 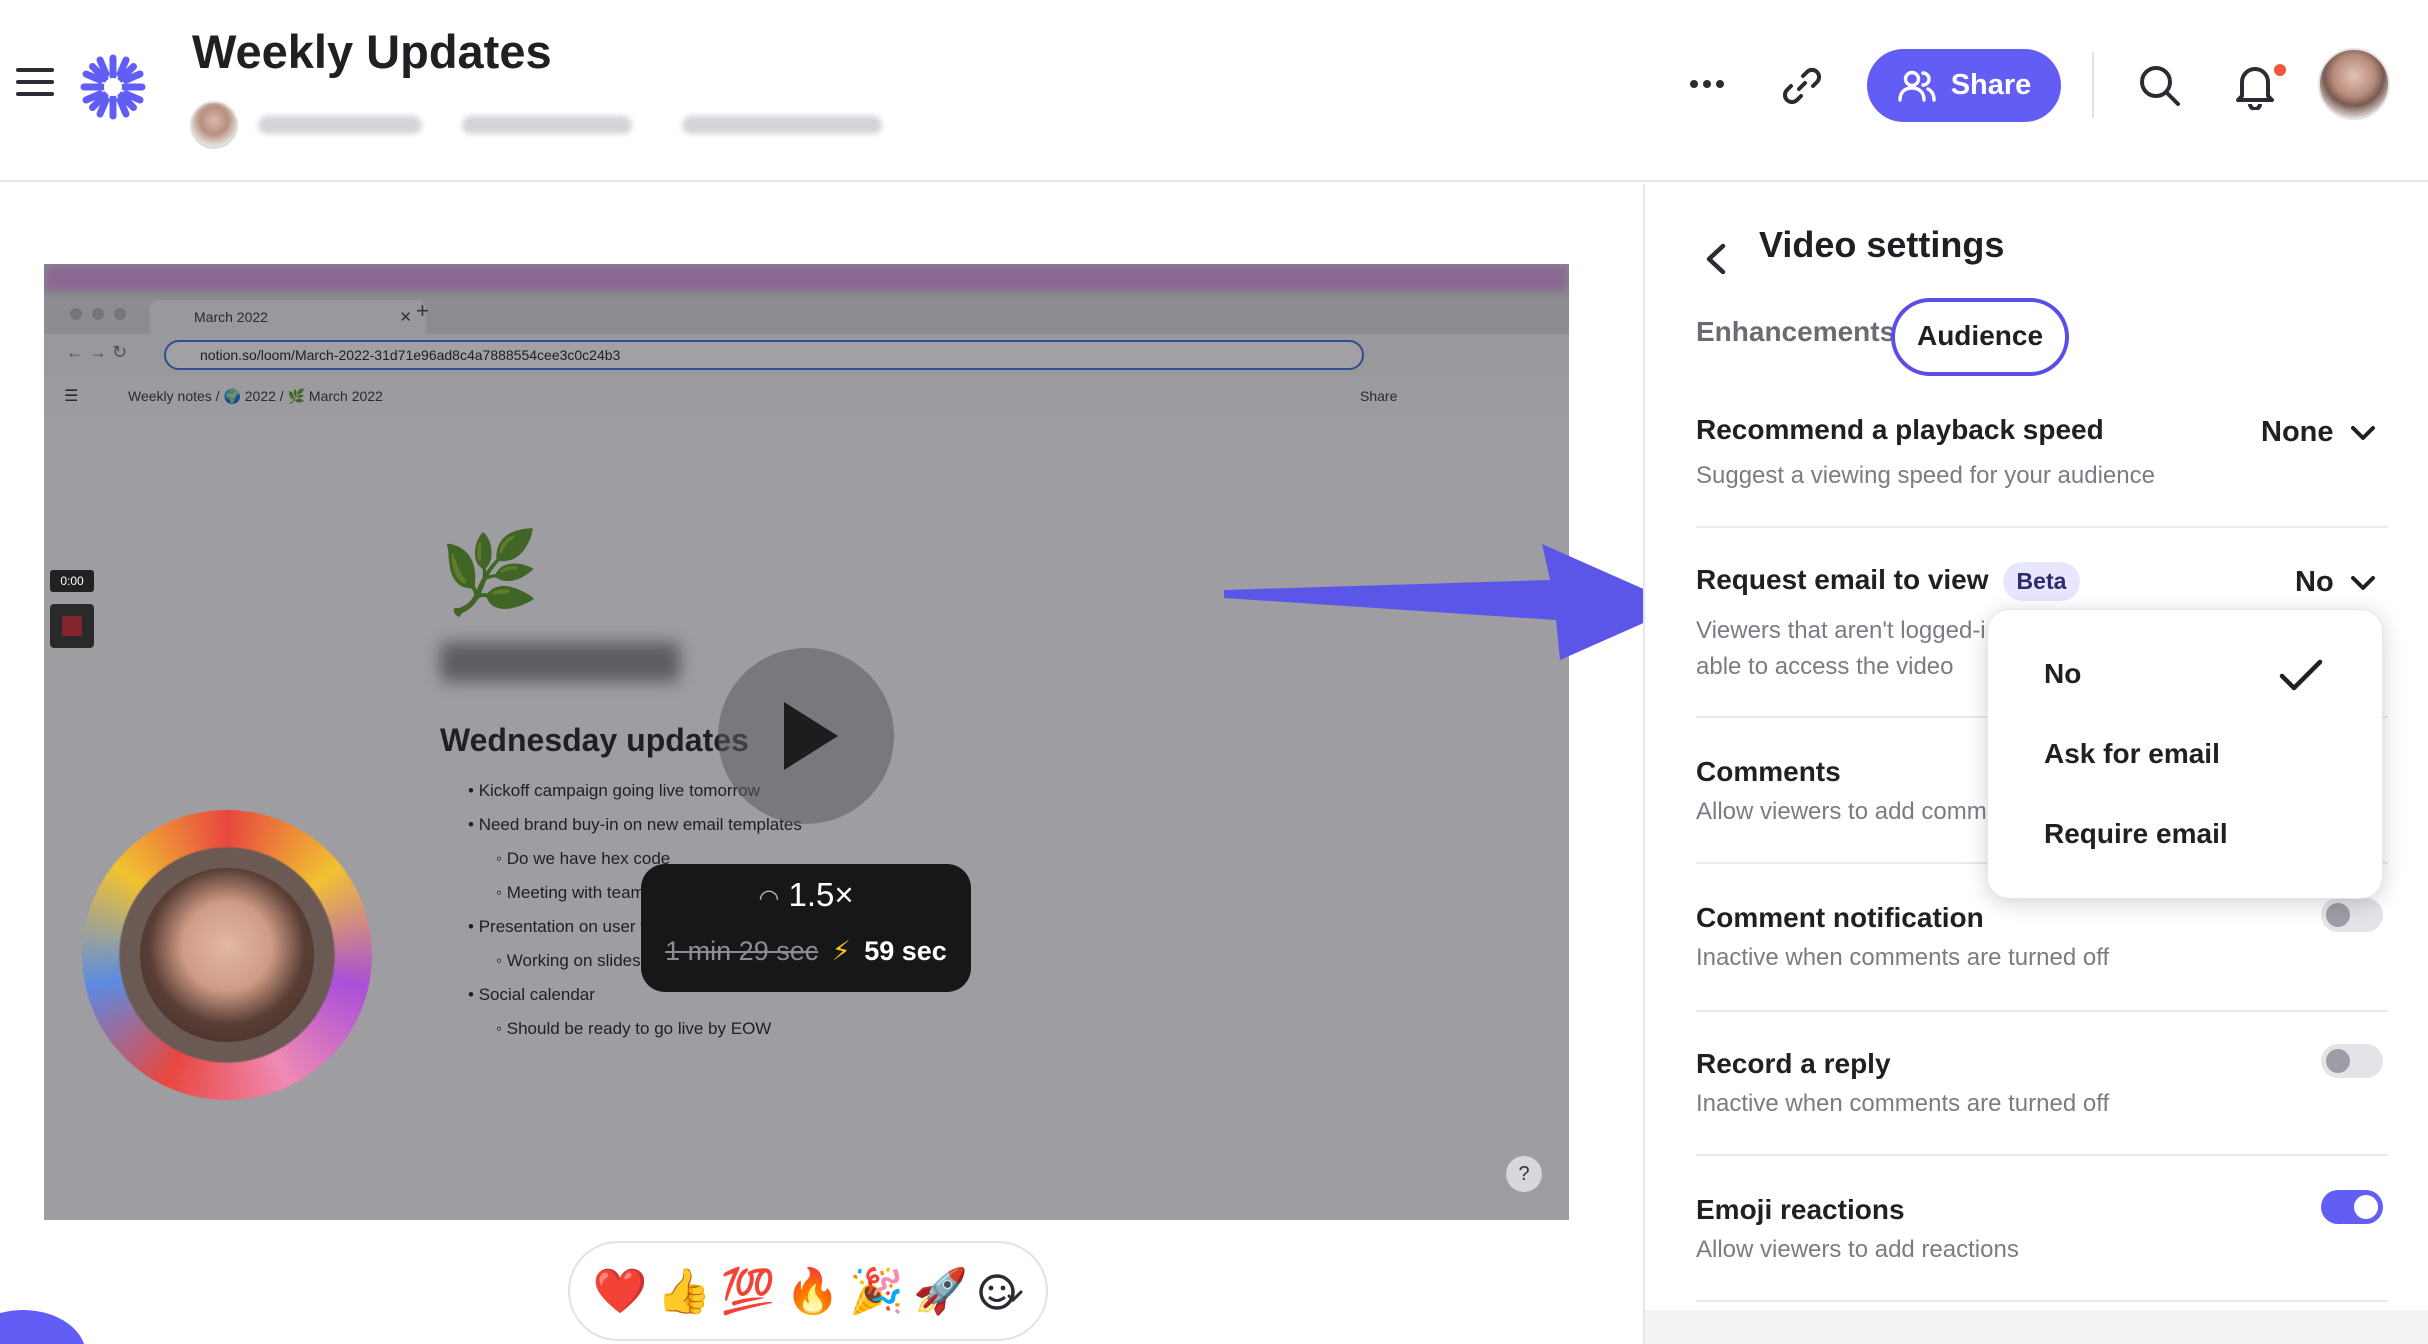 What do you see at coordinates (372, 51) in the screenshot?
I see `page-title: Weekly Updates` at bounding box center [372, 51].